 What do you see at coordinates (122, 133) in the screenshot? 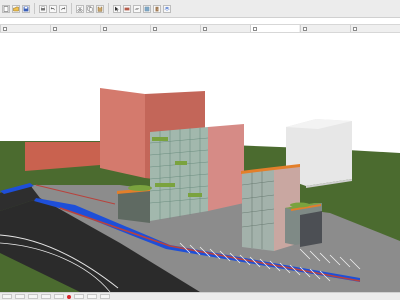
I see `brick-tower` at bounding box center [122, 133].